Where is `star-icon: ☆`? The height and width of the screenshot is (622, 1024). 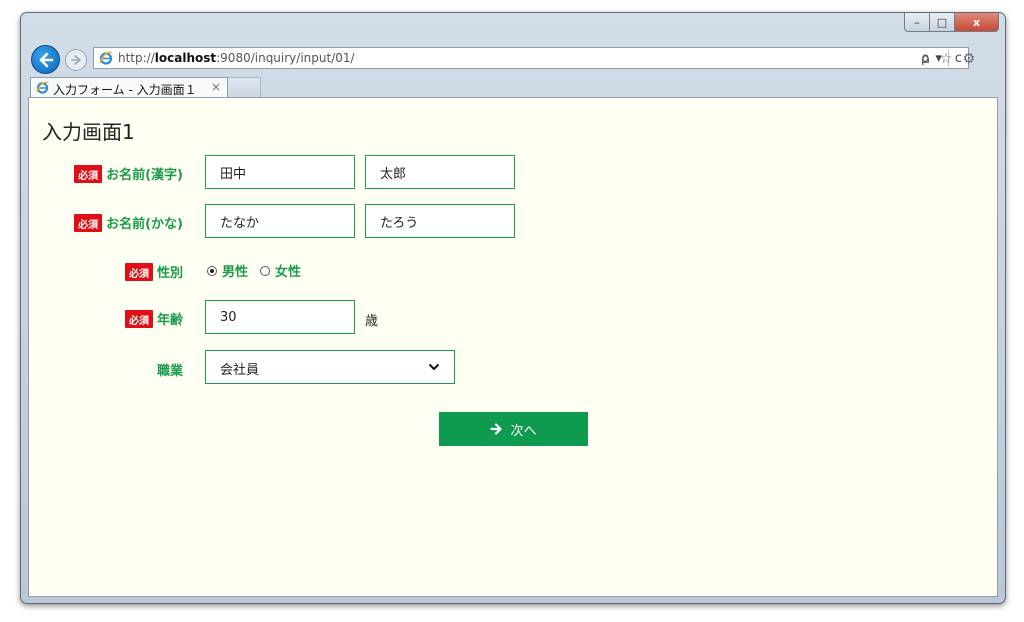 star-icon: ☆ is located at coordinates (946, 59).